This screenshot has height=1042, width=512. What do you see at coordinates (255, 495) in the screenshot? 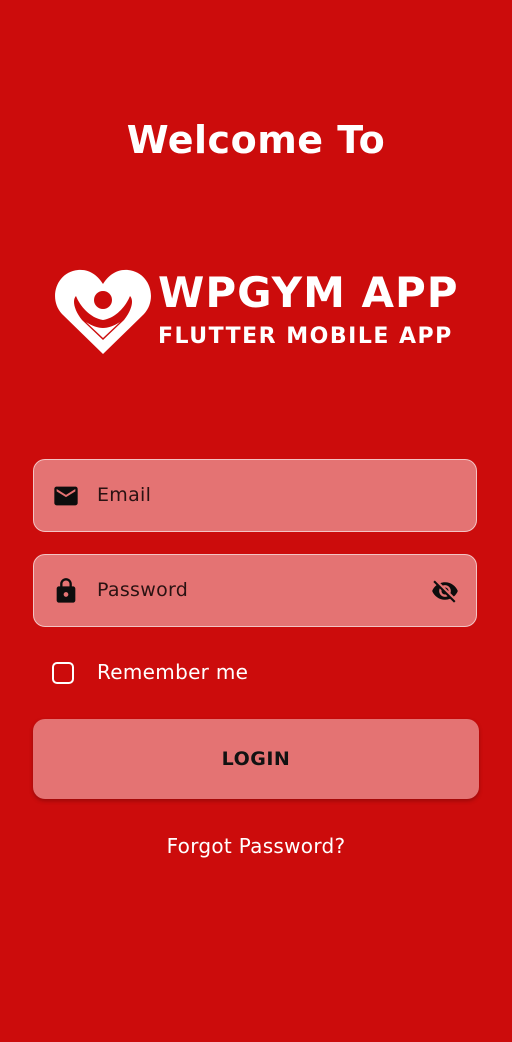
I see `email-field: Email` at bounding box center [255, 495].